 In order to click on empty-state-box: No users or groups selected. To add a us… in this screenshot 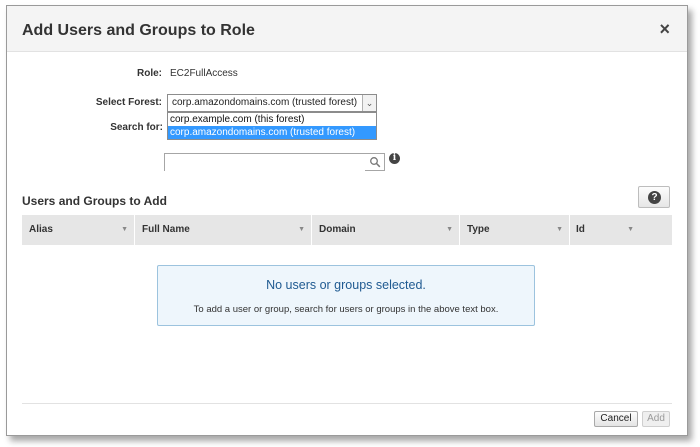, I will do `click(346, 295)`.